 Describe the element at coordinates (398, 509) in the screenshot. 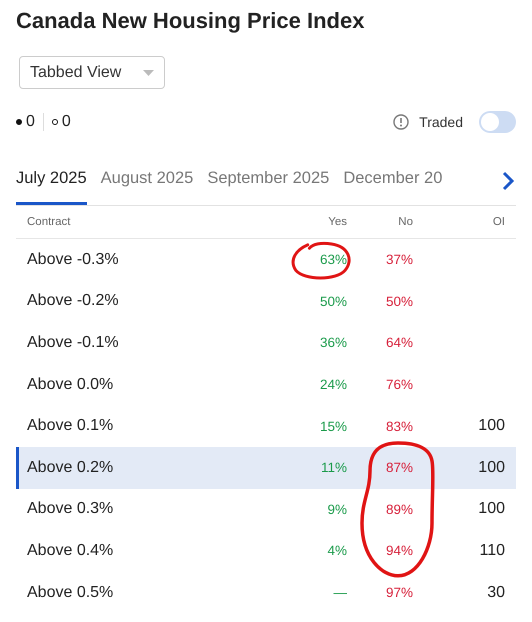

I see `no-cell-text: 89%` at that location.